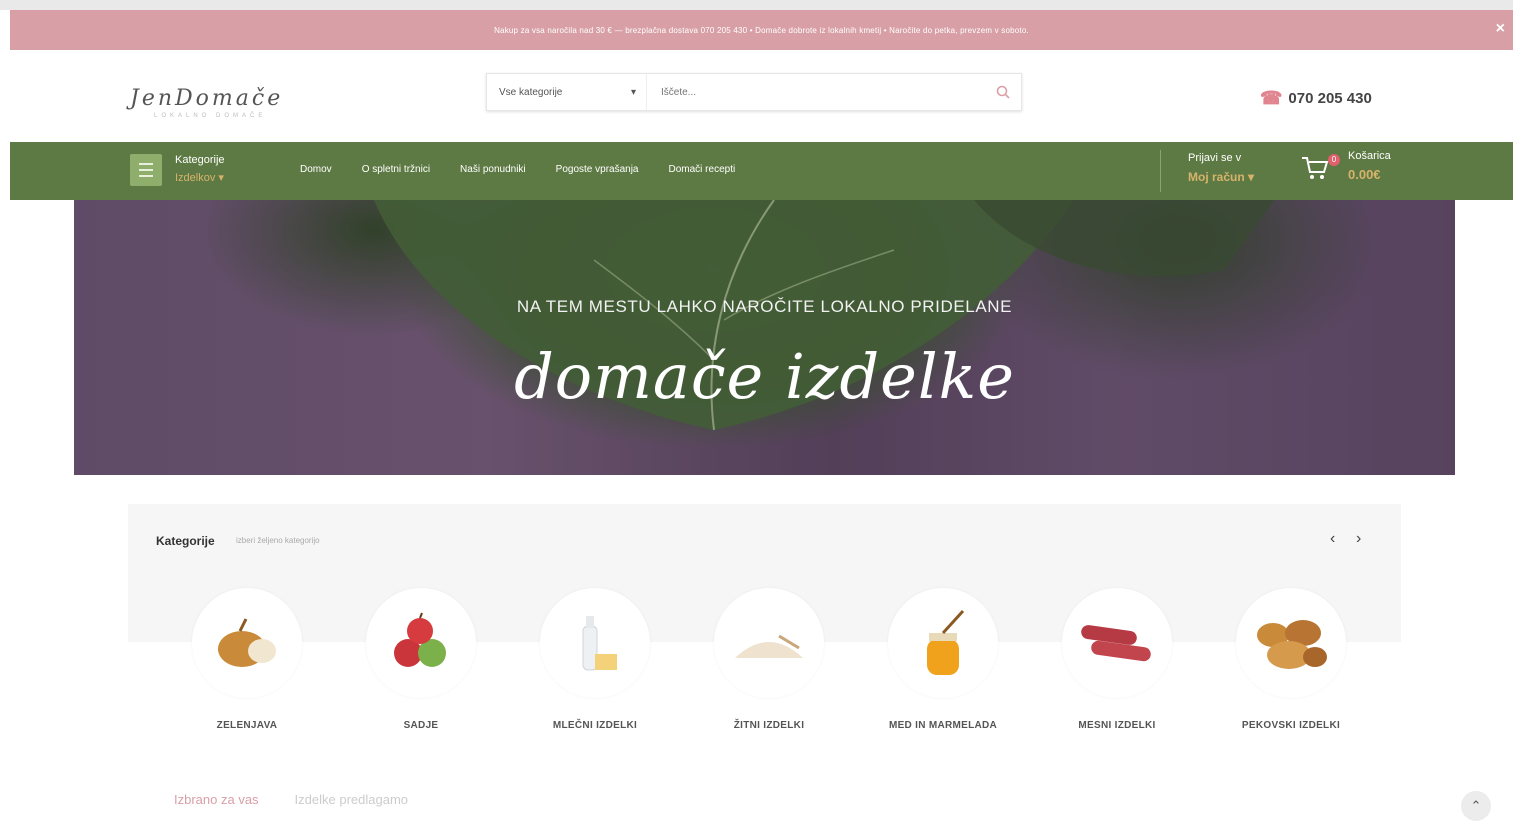 This screenshot has width=1513, height=825. I want to click on menu-item-home: Domov, so click(316, 169).